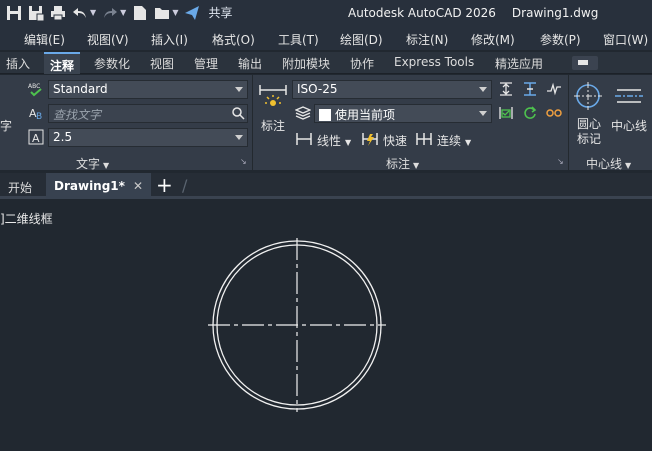  I want to click on text-height-icon: A, so click(36, 137).